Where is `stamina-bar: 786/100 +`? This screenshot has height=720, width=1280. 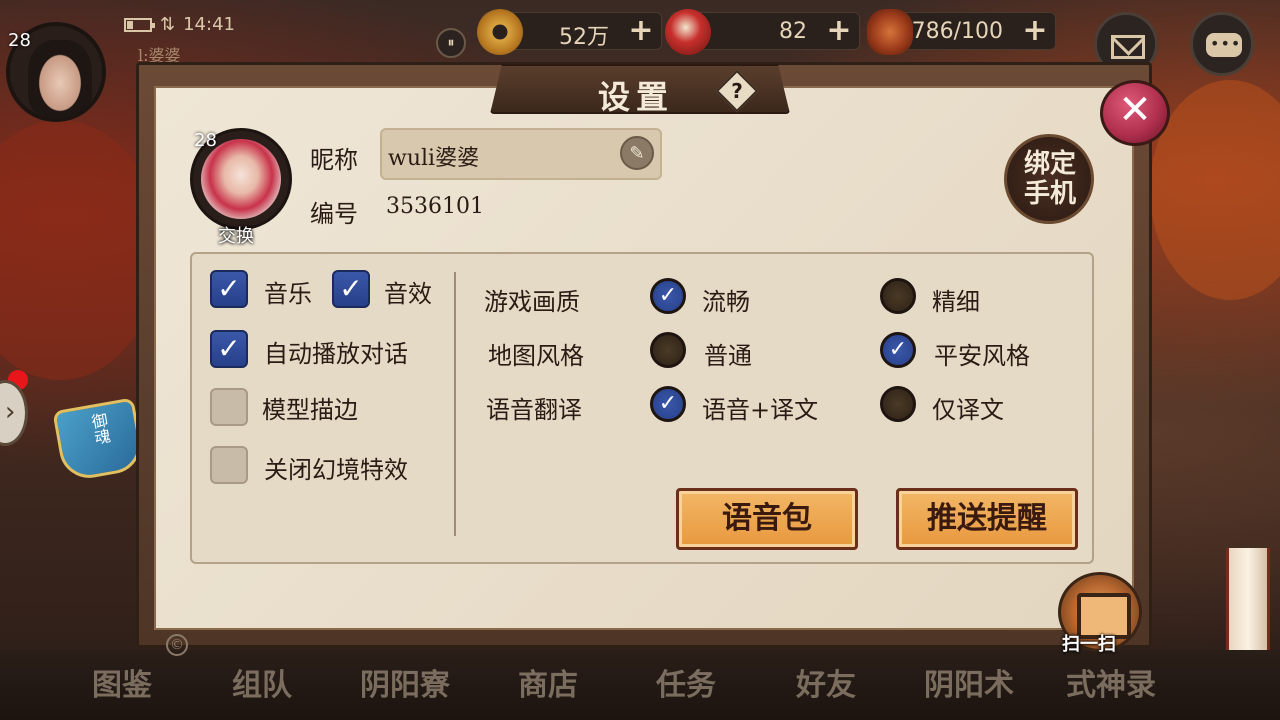 stamina-bar: 786/100 + is located at coordinates (961, 32).